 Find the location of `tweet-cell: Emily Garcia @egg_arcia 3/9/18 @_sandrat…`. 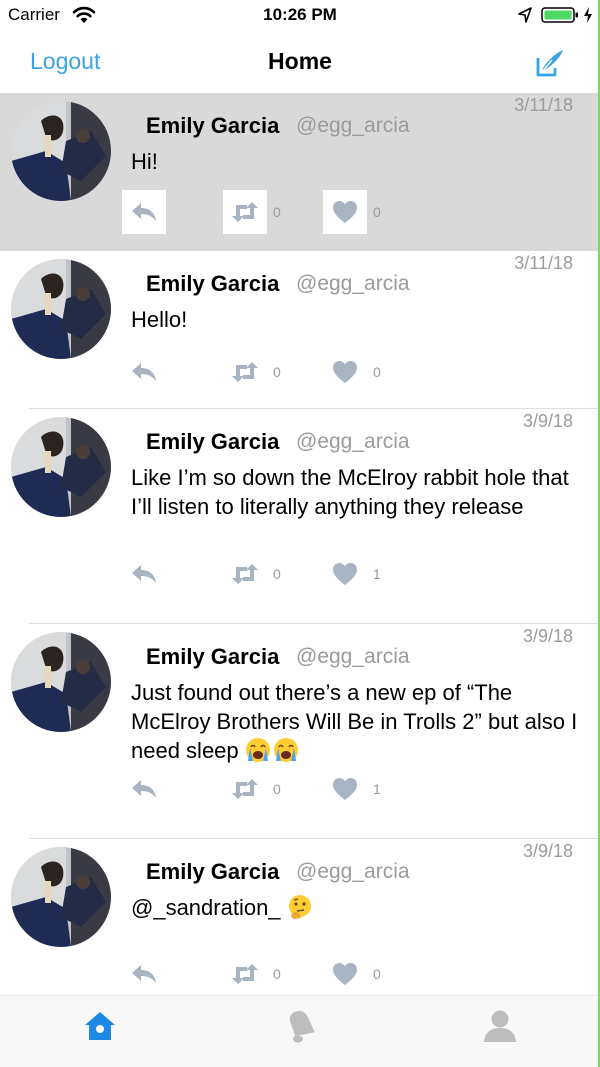

tweet-cell: Emily Garcia @egg_arcia 3/9/18 @_sandrat… is located at coordinates (300, 917).